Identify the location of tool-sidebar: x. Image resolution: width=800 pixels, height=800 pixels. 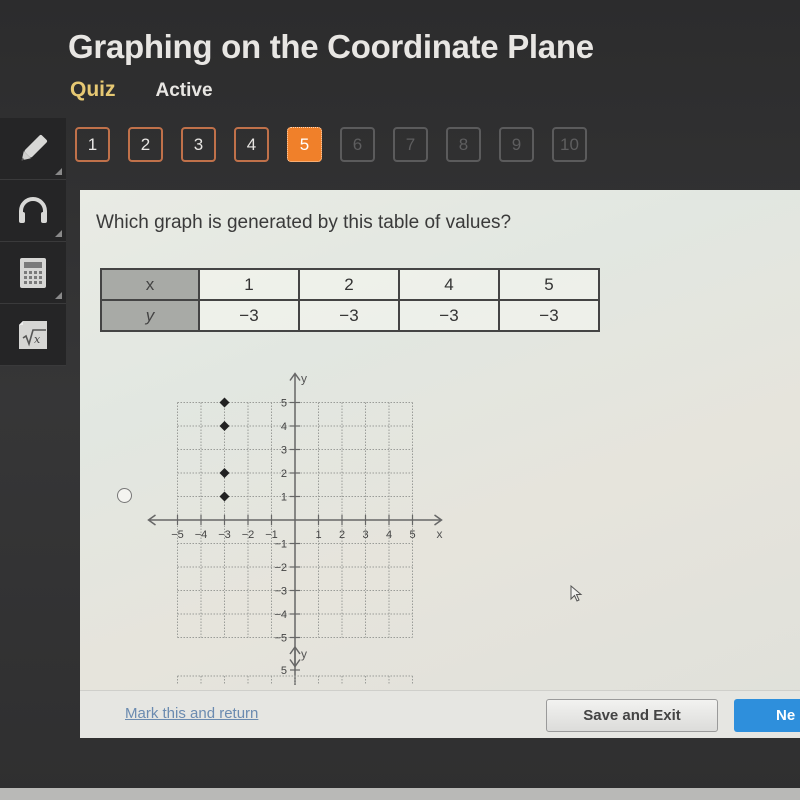
(34, 242).